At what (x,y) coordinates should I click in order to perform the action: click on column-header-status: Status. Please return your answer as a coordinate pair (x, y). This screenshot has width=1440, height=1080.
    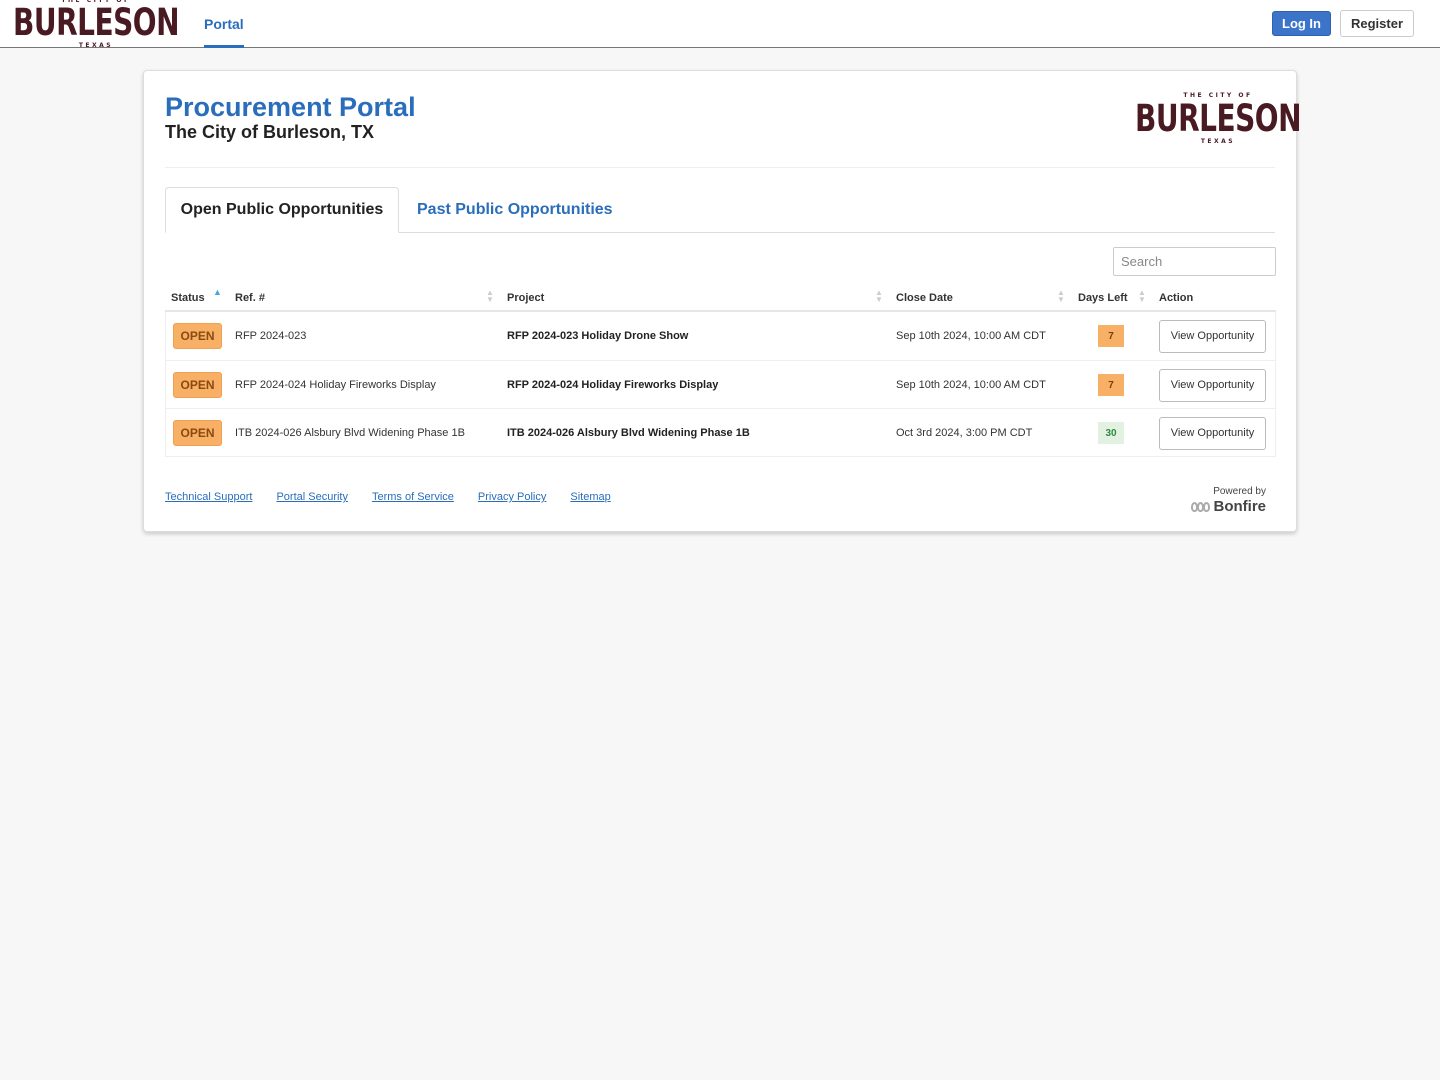
    Looking at the image, I should click on (188, 297).